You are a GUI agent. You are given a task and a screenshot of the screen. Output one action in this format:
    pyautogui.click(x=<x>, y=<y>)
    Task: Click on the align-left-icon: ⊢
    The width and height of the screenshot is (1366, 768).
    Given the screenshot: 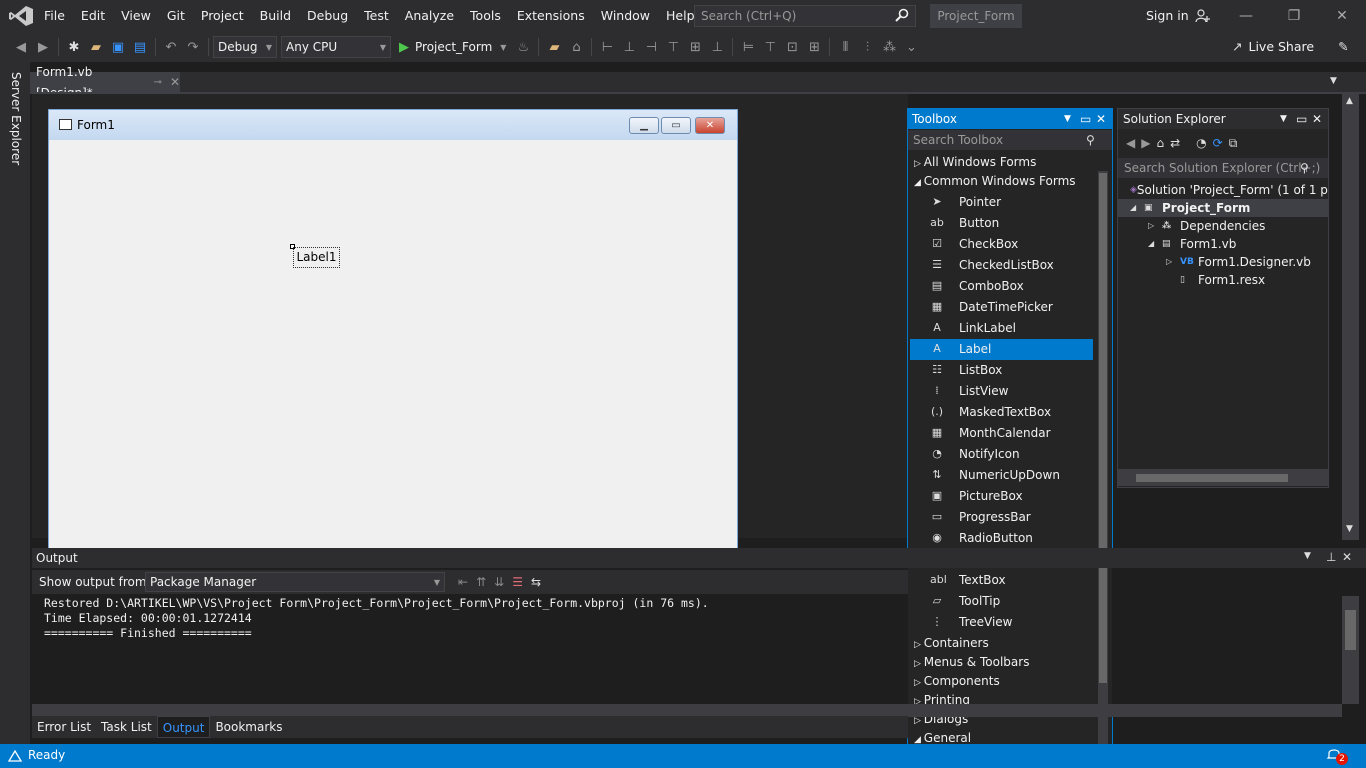 What is the action you would take?
    pyautogui.click(x=607, y=47)
    